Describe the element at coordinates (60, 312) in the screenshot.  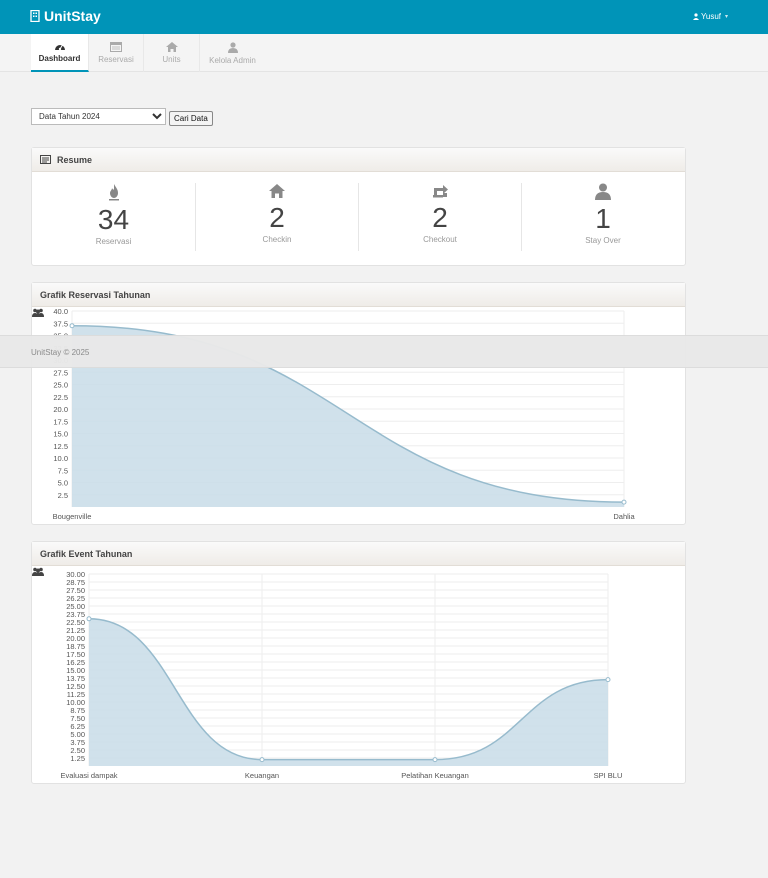
I see `y-tick-label: 40.0` at that location.